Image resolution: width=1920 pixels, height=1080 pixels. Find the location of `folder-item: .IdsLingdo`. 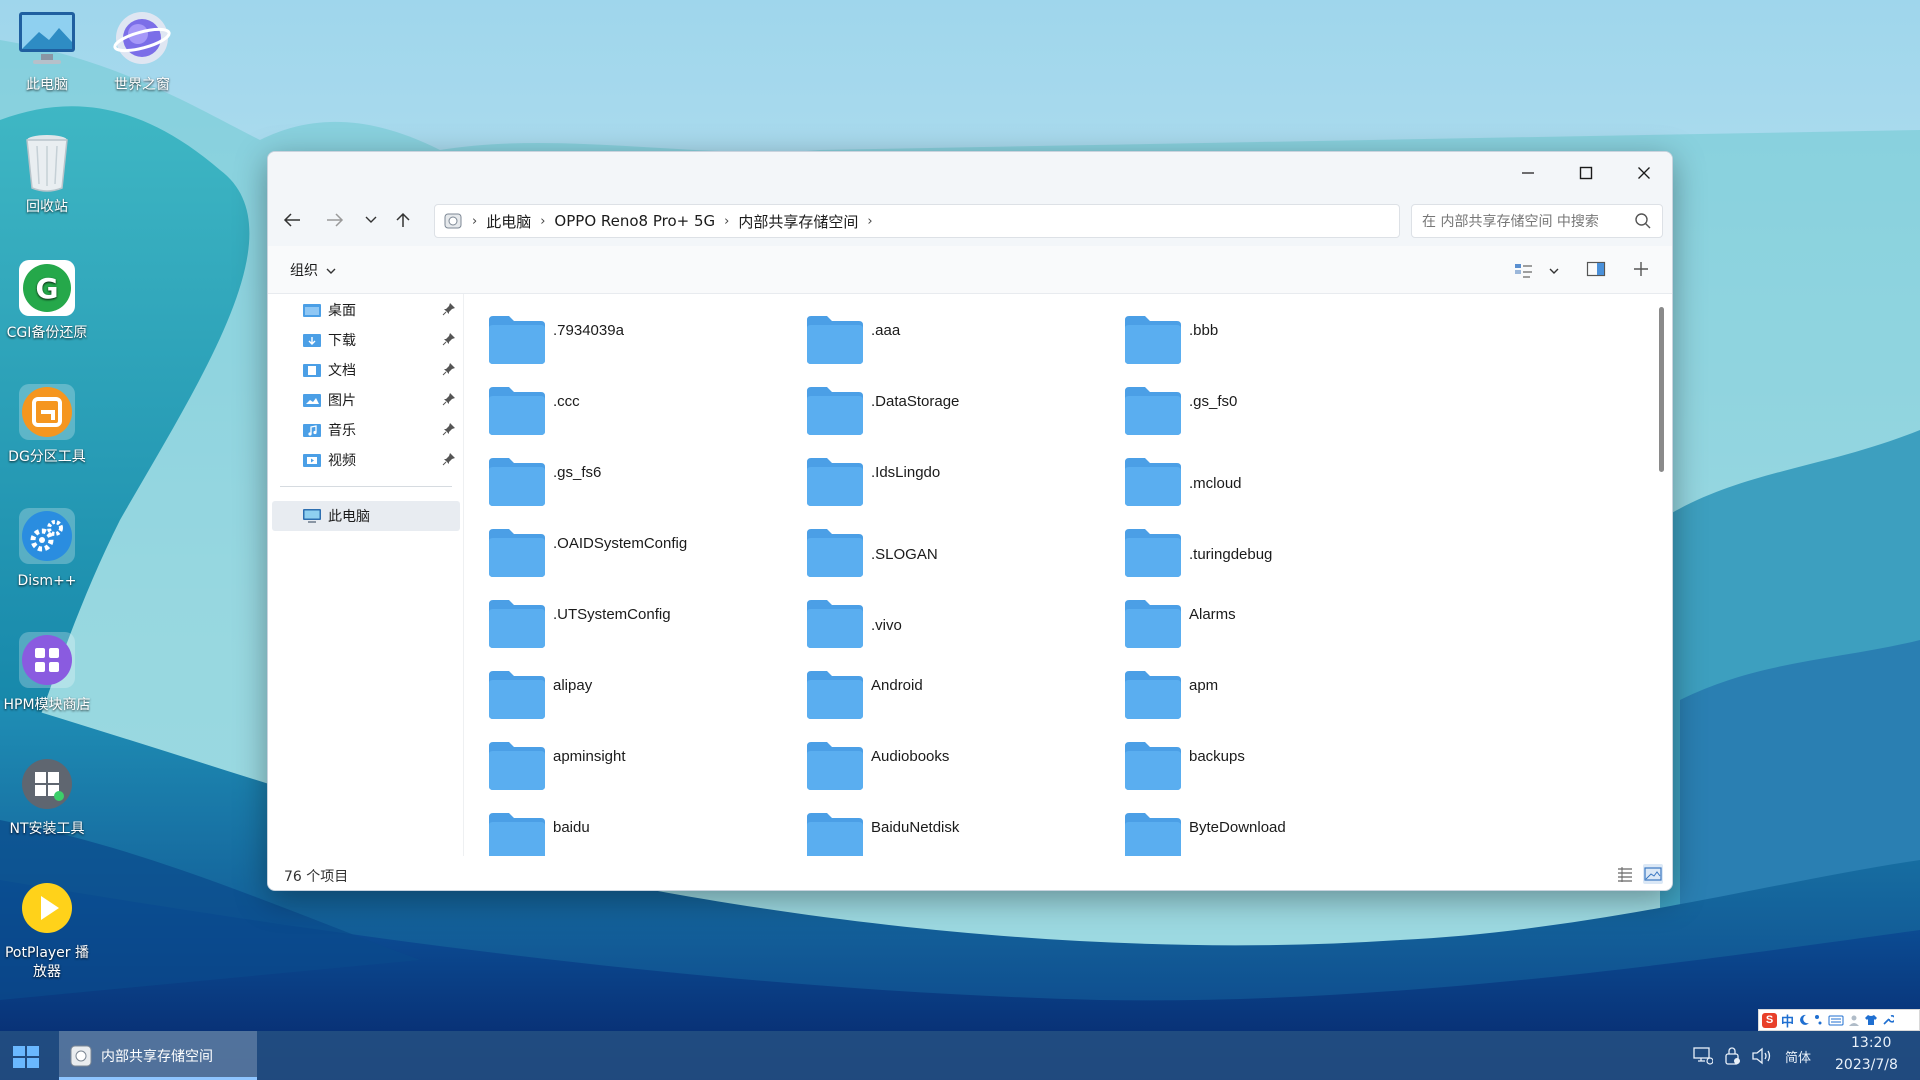

folder-item: .IdsLingdo is located at coordinates (960, 480).